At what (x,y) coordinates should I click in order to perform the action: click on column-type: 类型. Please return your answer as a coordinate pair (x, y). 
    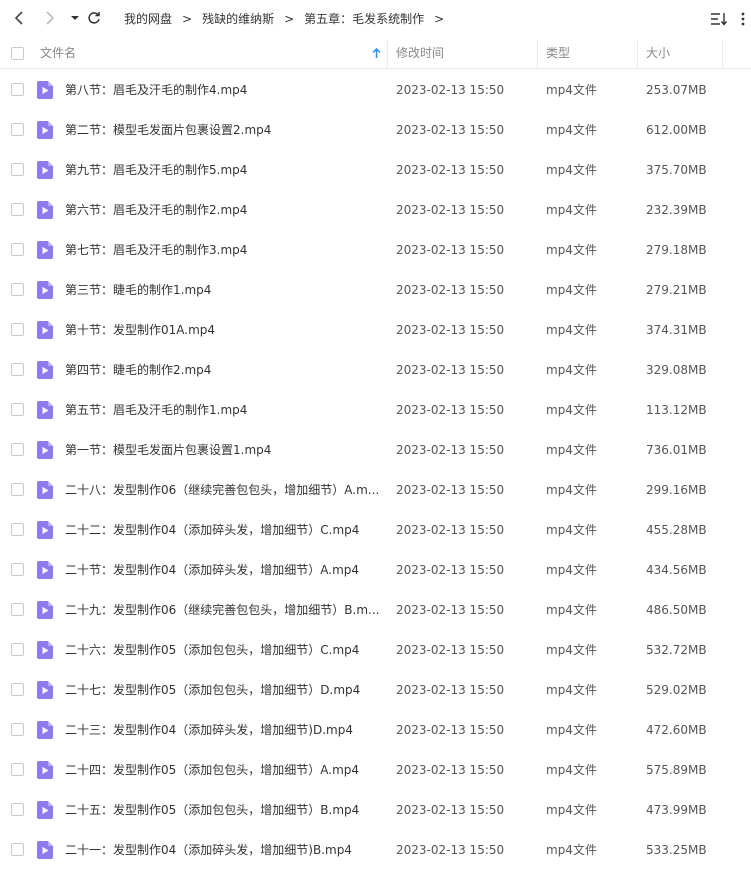
    Looking at the image, I should click on (558, 53).